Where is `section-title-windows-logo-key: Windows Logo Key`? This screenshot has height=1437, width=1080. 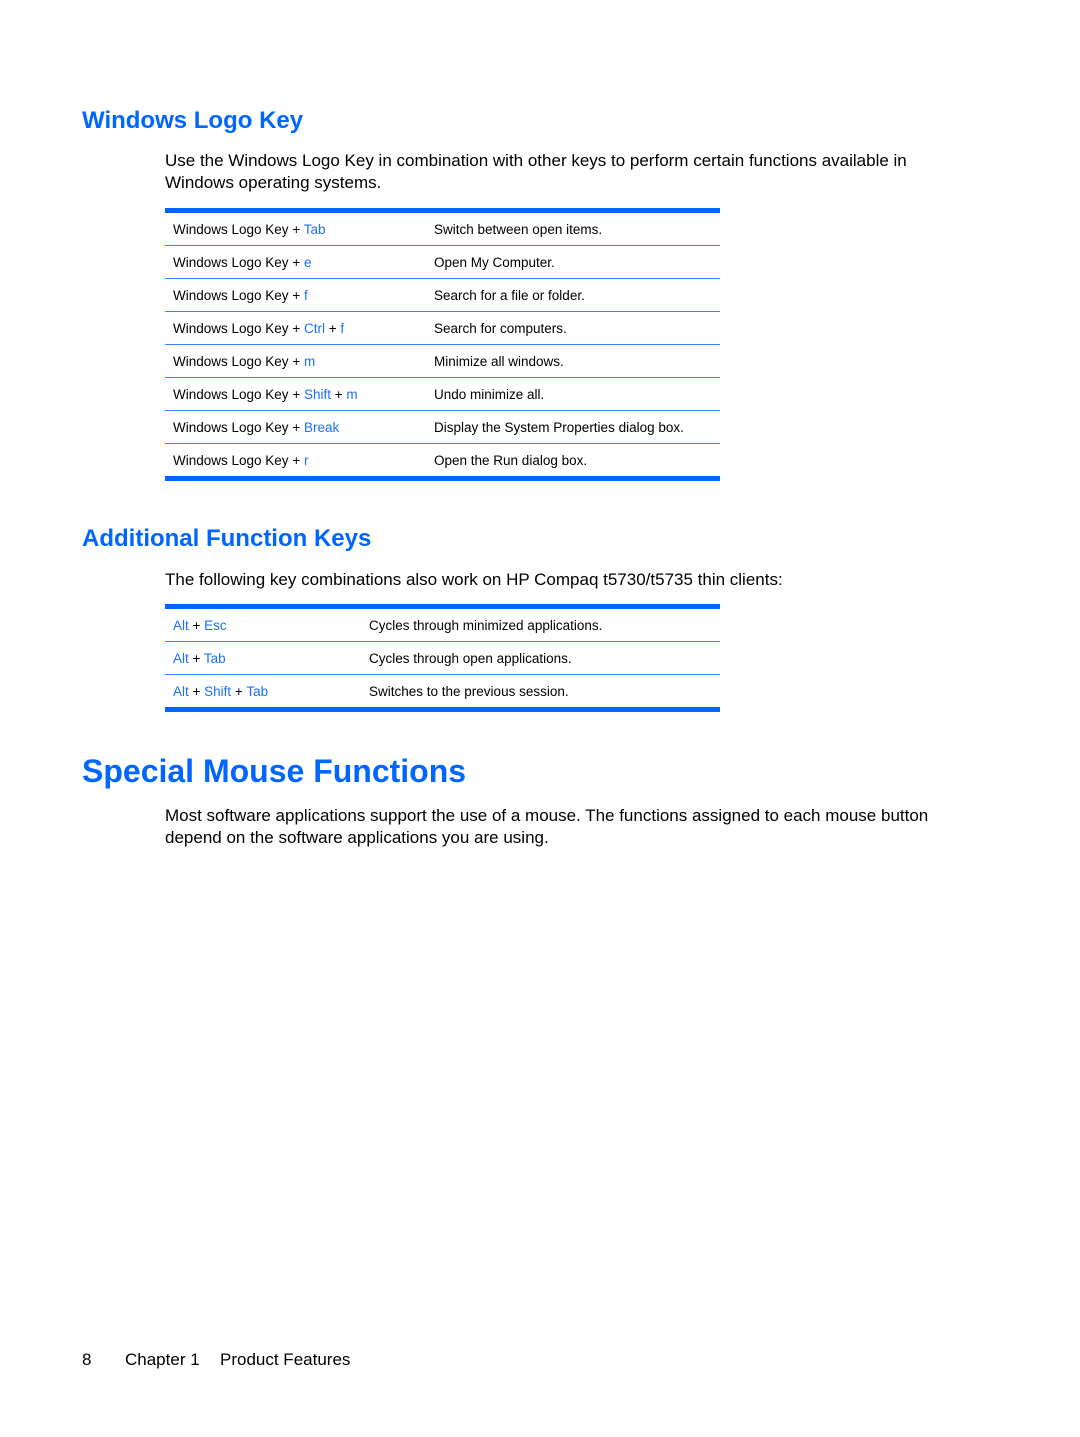 section-title-windows-logo-key: Windows Logo Key is located at coordinates (193, 120).